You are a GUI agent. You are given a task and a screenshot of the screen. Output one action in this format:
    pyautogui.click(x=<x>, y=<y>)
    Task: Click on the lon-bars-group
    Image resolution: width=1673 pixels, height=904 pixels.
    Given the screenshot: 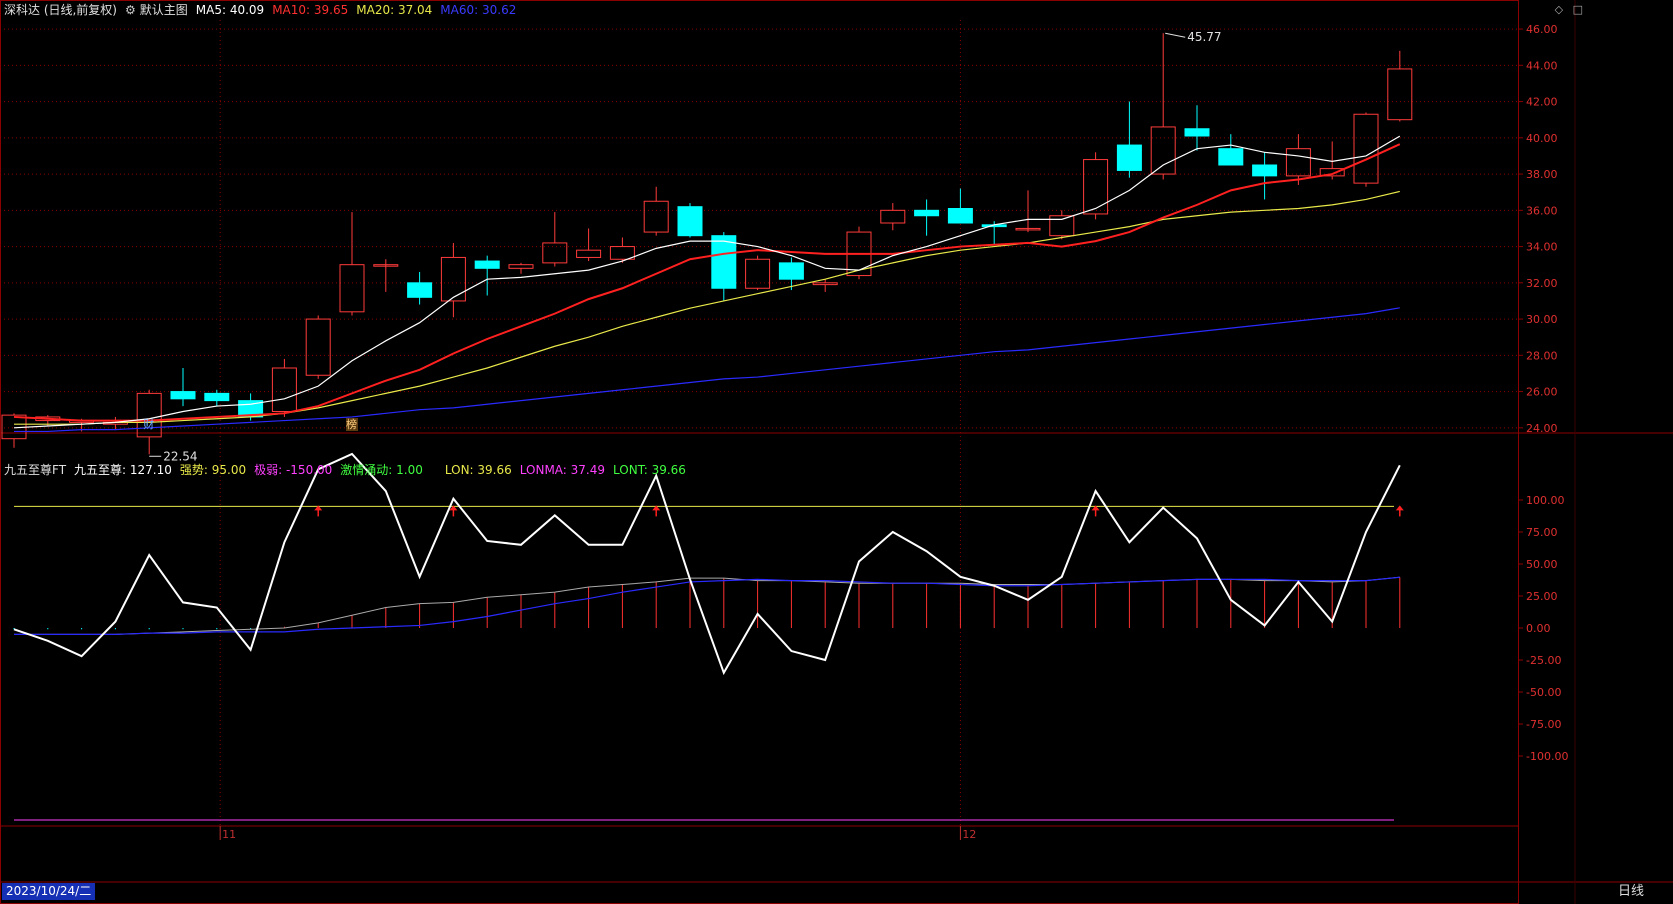 What is the action you would take?
    pyautogui.click(x=707, y=603)
    